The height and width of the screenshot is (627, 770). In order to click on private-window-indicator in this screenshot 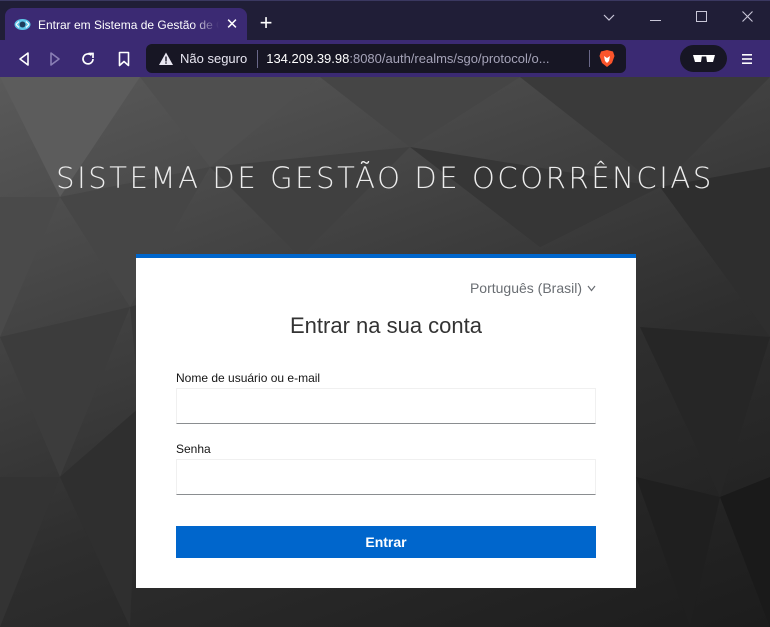, I will do `click(703, 58)`.